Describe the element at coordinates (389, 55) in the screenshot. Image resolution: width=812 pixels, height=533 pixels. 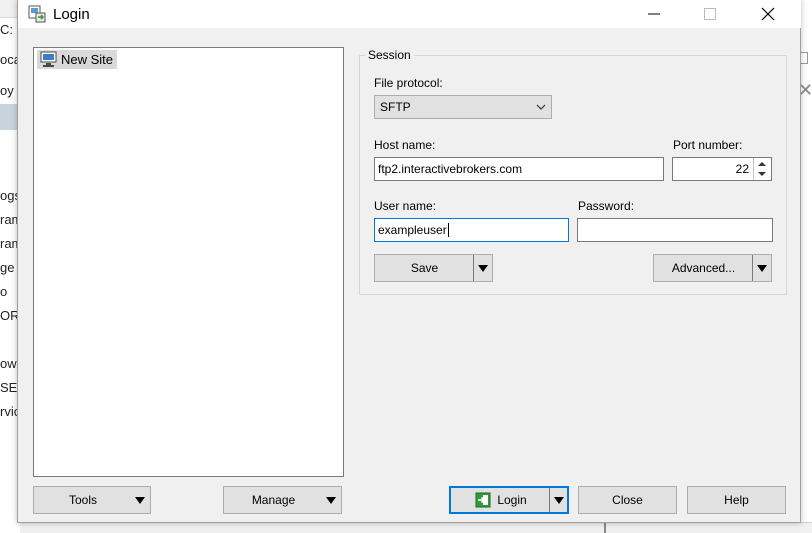
I see `session-group-label: Session` at that location.